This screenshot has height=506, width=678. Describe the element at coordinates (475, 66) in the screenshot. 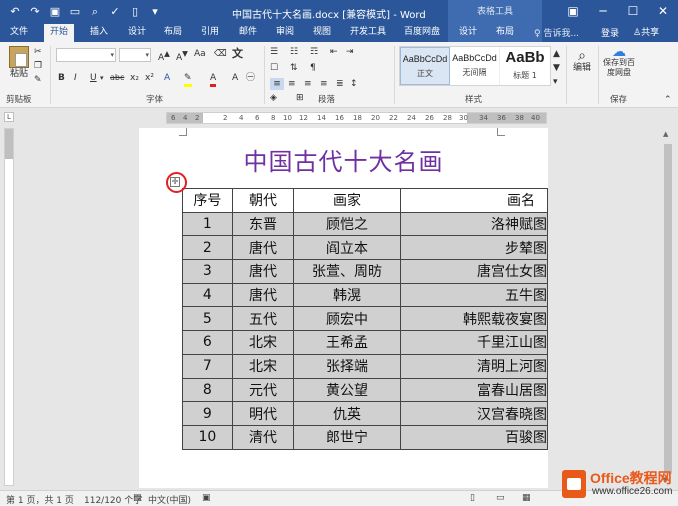

I see `style-no-spacing: AaBbCcDd 无间隔` at that location.